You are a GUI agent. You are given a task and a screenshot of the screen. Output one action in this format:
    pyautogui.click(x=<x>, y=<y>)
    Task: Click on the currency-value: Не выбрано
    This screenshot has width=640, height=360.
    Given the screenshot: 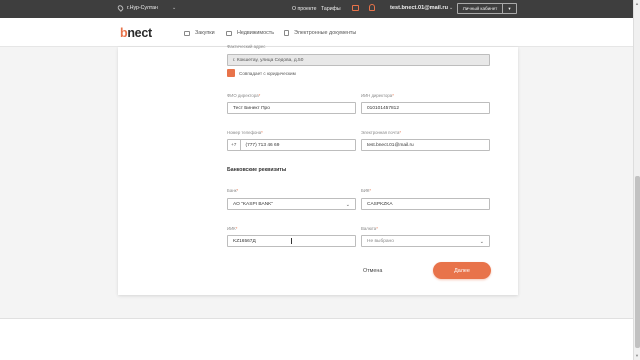 What is the action you would take?
    pyautogui.click(x=380, y=241)
    